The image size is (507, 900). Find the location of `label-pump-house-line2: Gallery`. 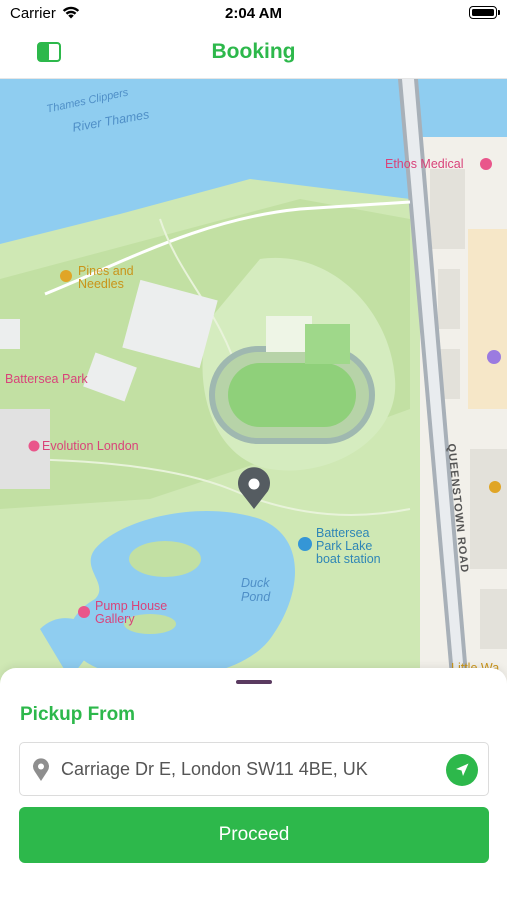

label-pump-house-line2: Gallery is located at coordinates (115, 619).